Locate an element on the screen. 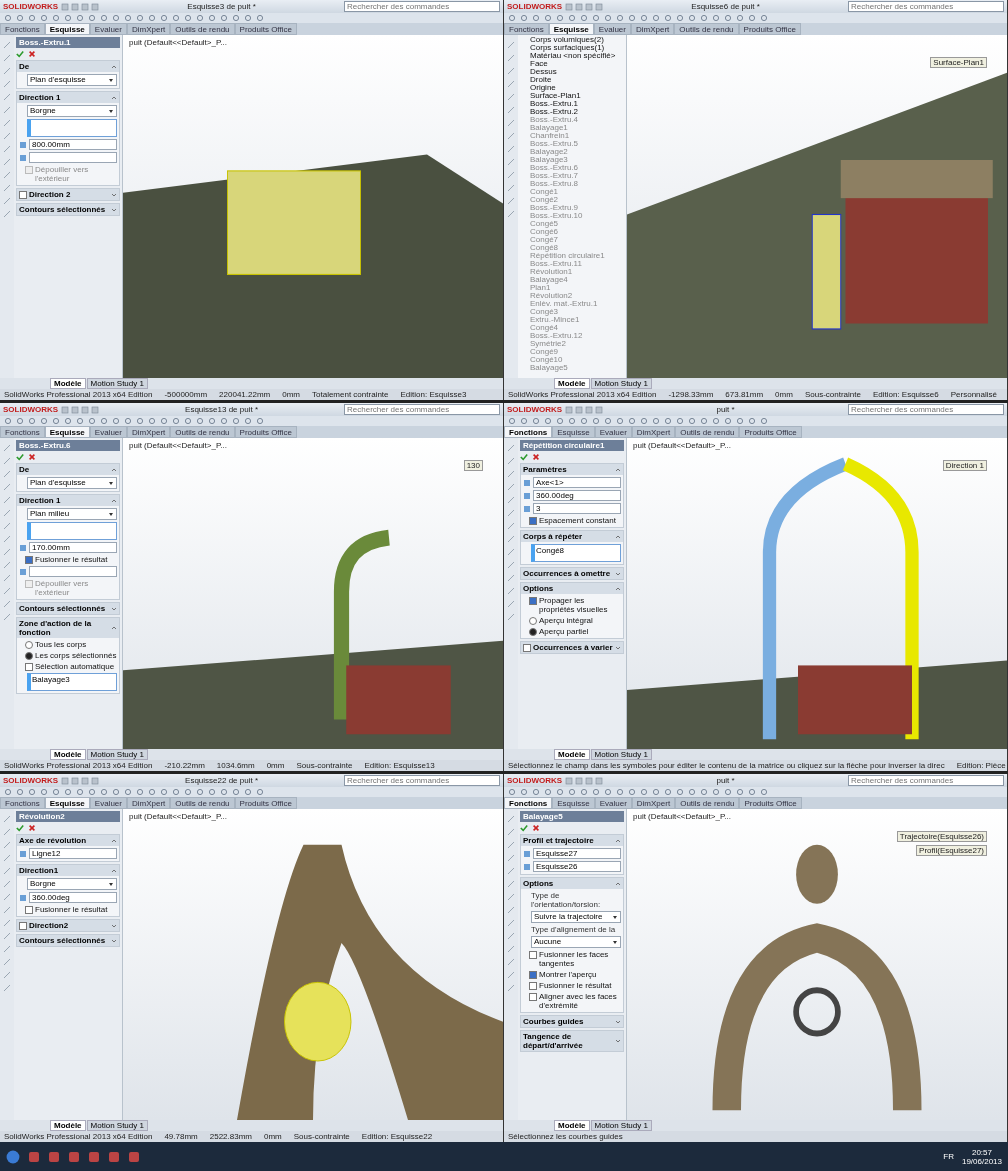 The image size is (1008, 1171). tree-item: Droite is located at coordinates (572, 80).